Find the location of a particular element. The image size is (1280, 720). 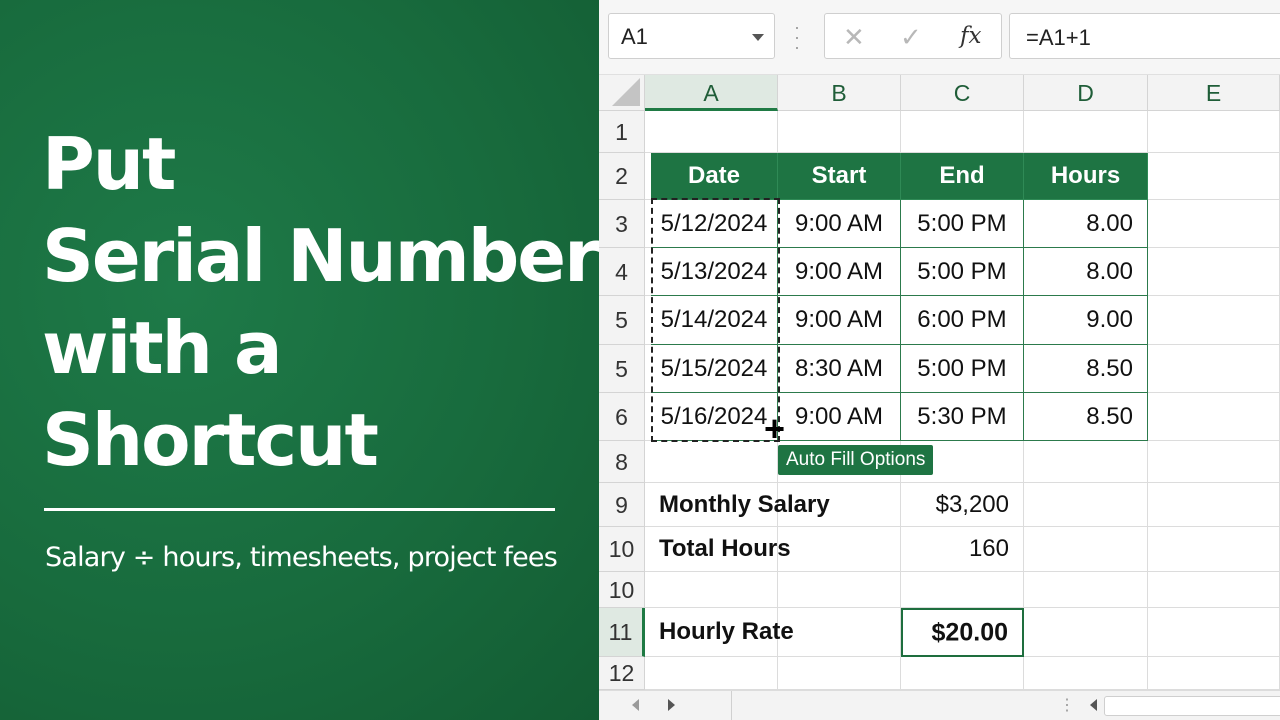

table-cell: 5/14/2024 is located at coordinates (714, 320).